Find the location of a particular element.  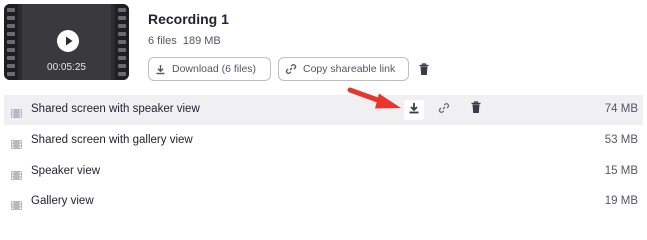

copy-link-button: Copy shareable link is located at coordinates (343, 69).